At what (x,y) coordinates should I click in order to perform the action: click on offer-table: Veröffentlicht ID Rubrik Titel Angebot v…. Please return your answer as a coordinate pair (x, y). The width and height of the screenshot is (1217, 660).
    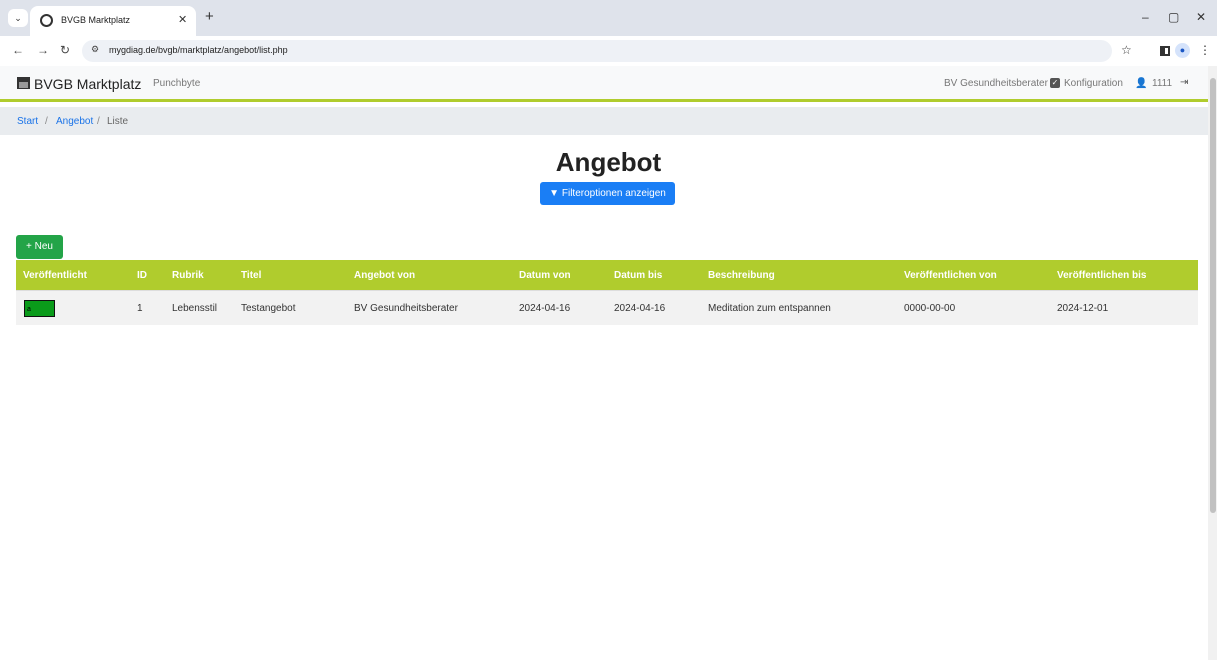
    Looking at the image, I should click on (607, 292).